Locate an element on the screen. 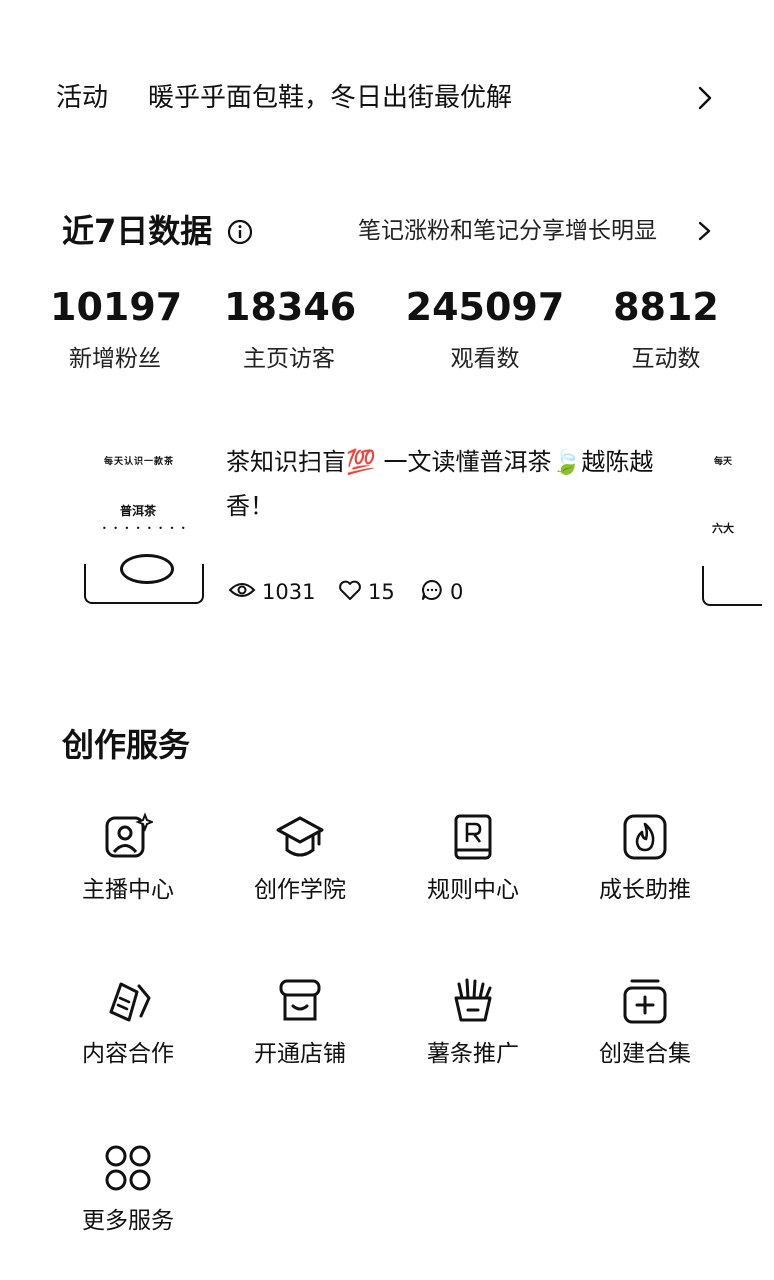  service-host-center: 主播中心 is located at coordinates (128, 872).